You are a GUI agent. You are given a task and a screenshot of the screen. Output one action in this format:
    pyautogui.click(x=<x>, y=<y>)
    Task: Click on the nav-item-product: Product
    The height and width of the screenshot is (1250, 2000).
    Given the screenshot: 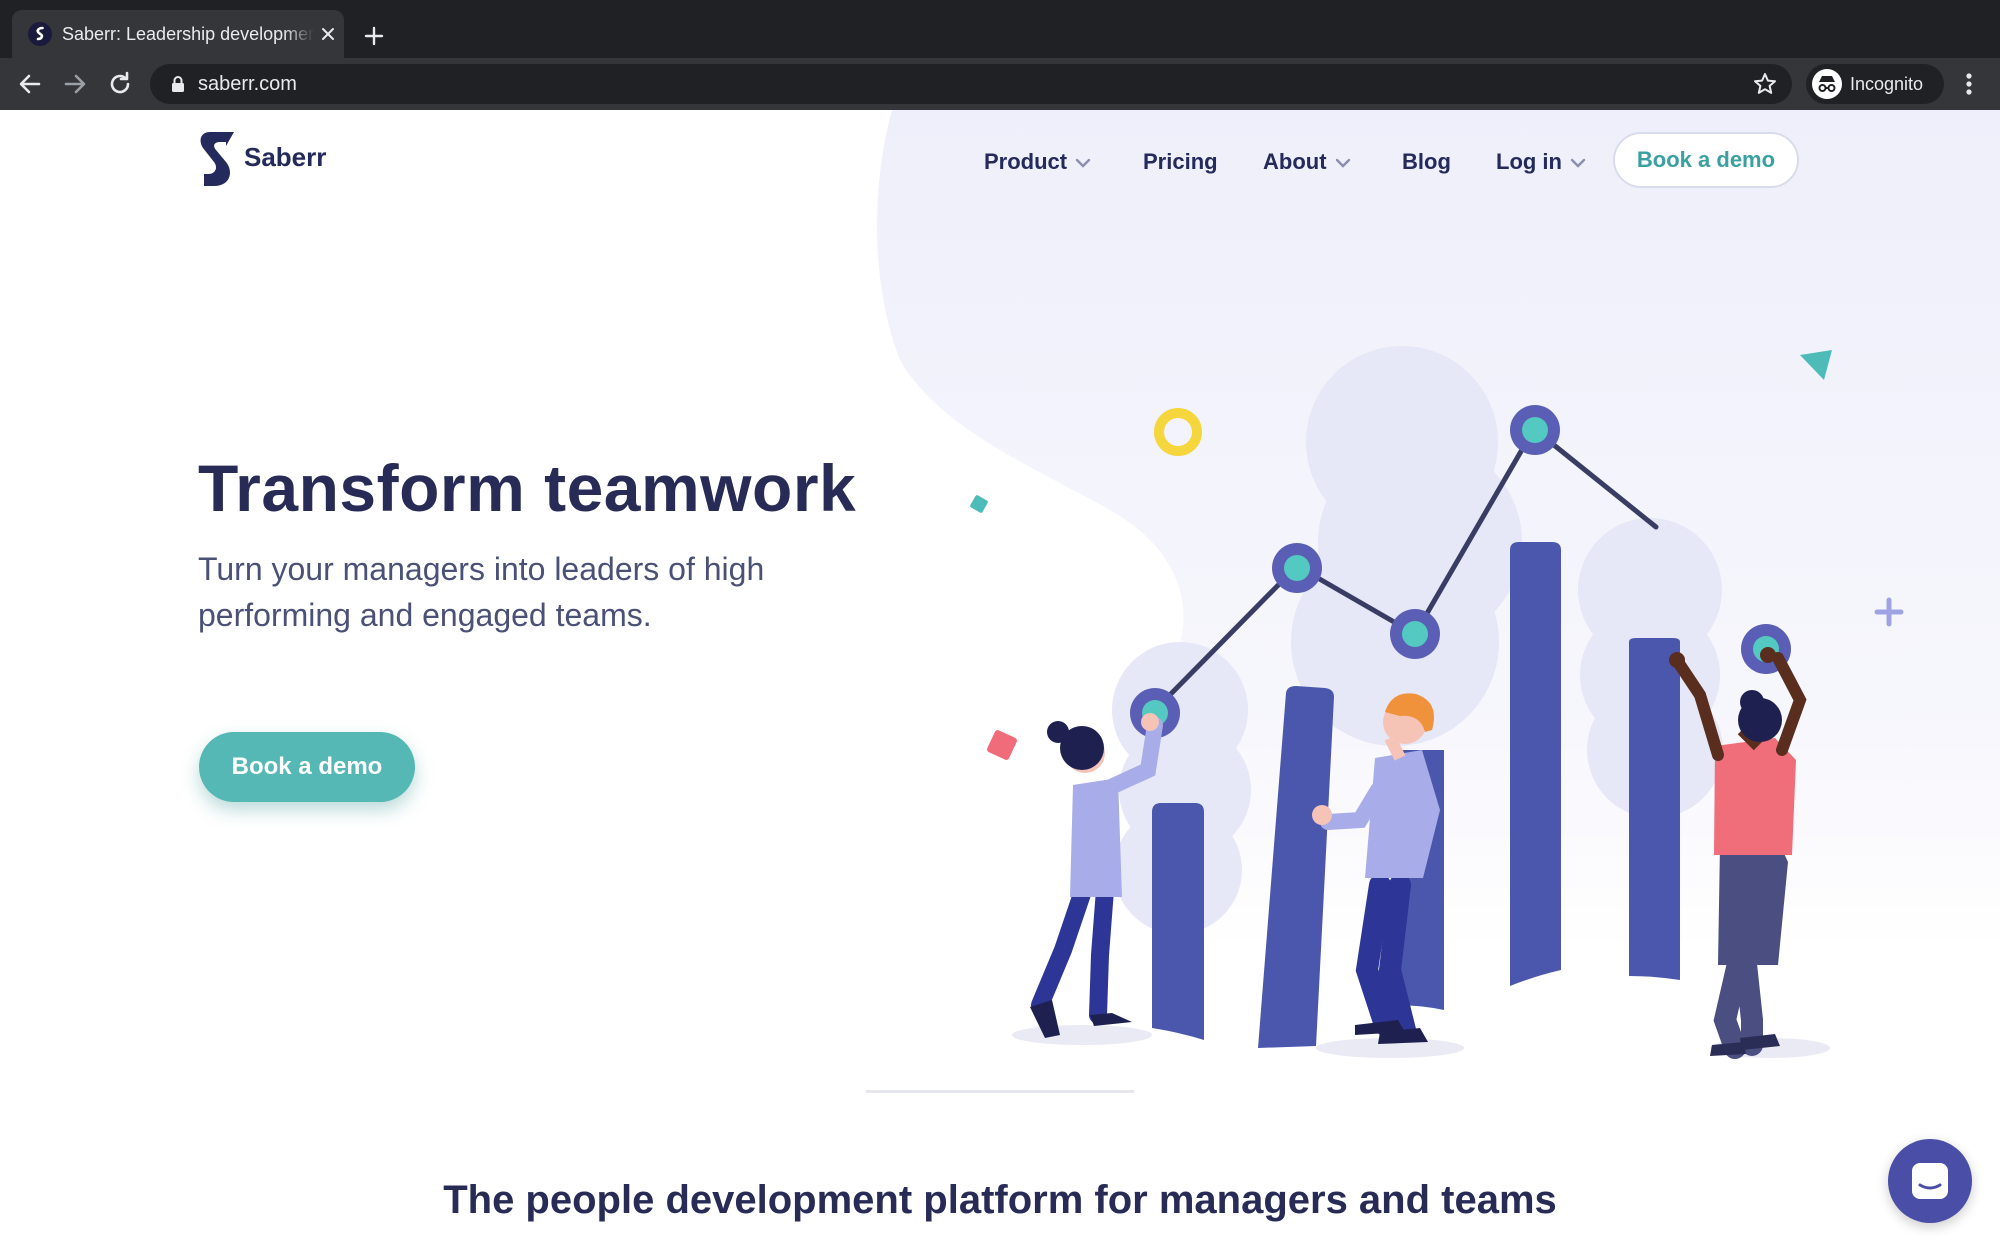 What is the action you would take?
    pyautogui.click(x=1037, y=162)
    